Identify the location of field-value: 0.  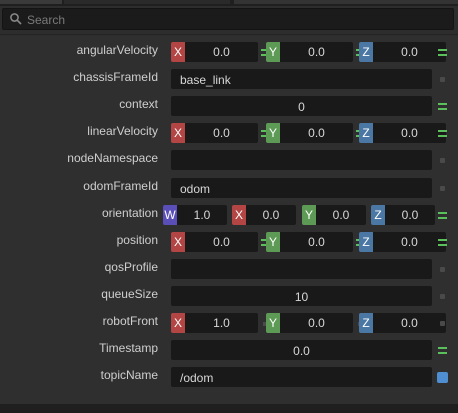
(301, 107).